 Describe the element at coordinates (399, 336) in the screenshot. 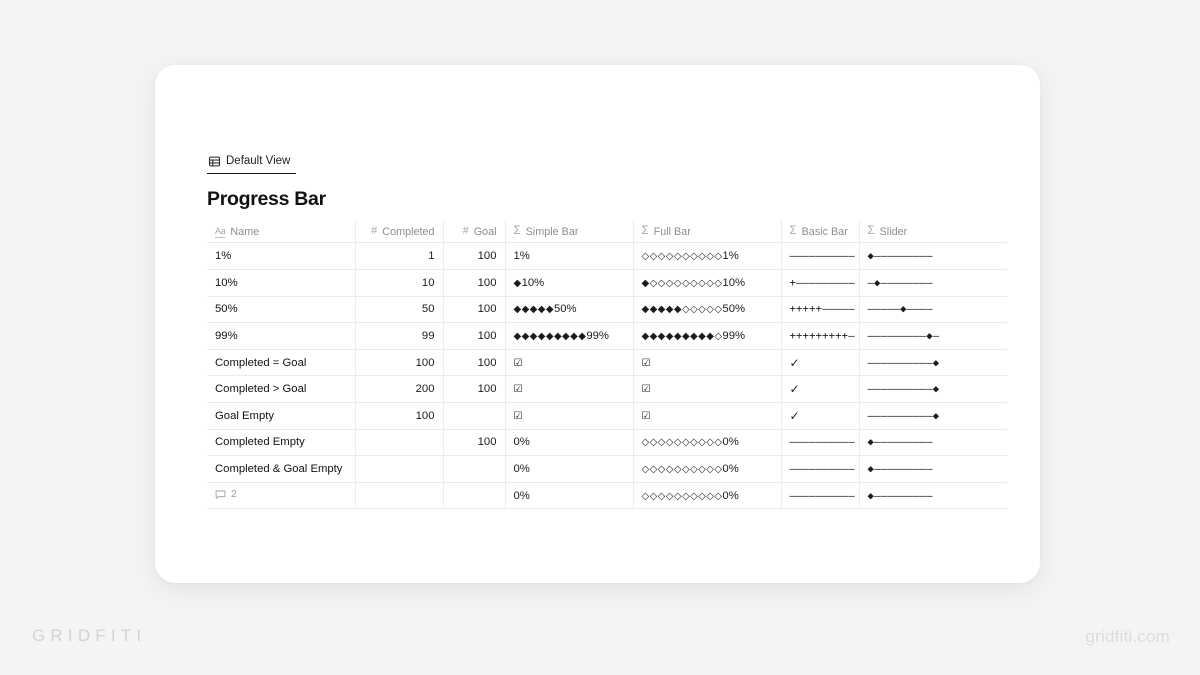

I see `cell-completed: 99` at that location.